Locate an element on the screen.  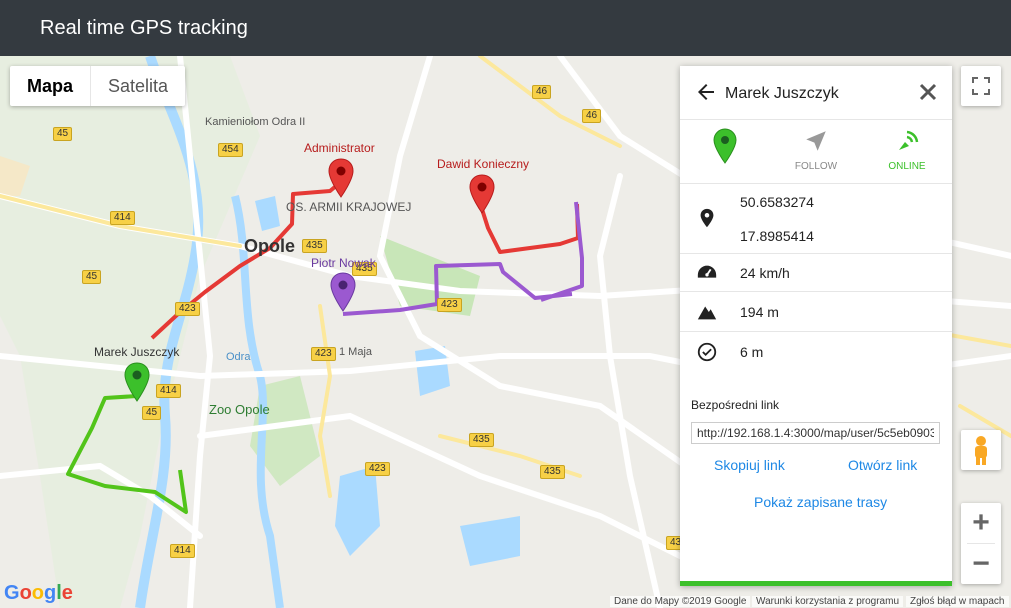
speed-value: 24 km/h is located at coordinates (765, 273).